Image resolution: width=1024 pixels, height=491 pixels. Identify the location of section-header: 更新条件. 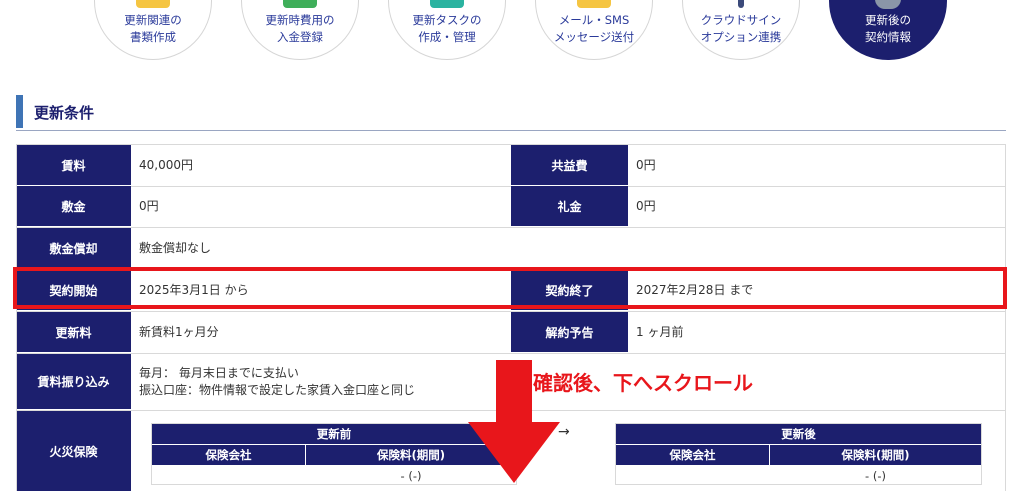
(511, 113).